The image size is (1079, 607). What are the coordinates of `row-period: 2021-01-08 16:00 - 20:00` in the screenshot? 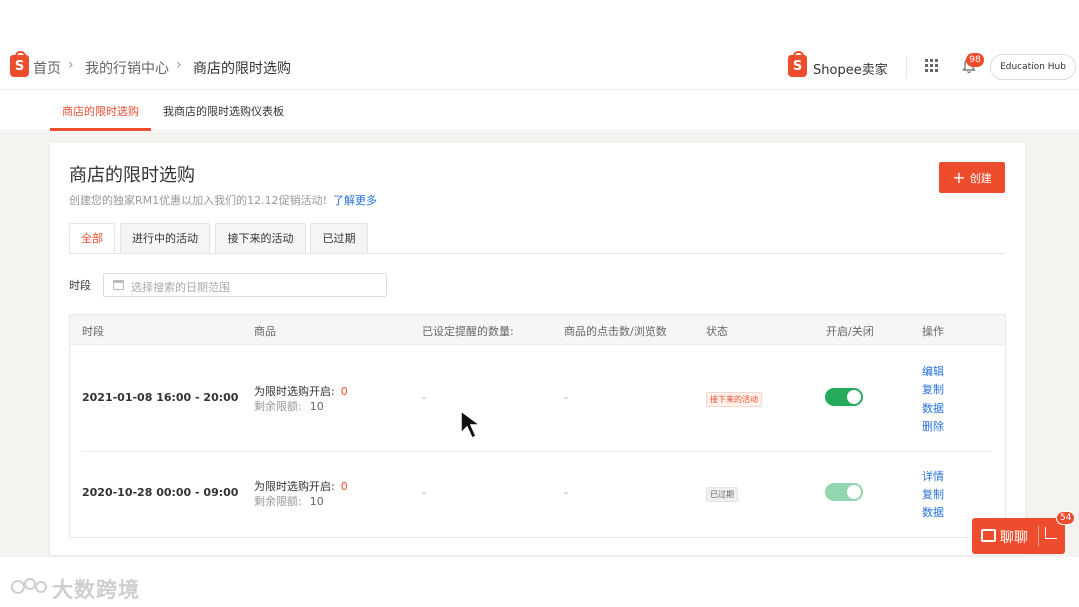 It's located at (160, 397).